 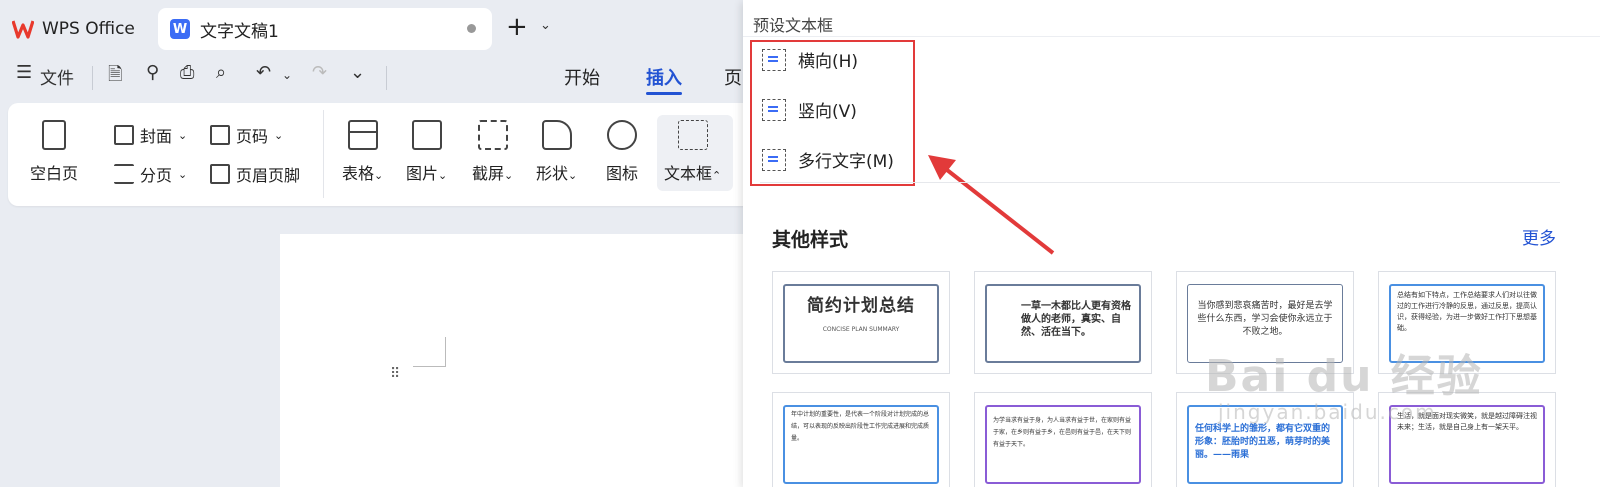 I want to click on textbox-icon, so click(x=692, y=135).